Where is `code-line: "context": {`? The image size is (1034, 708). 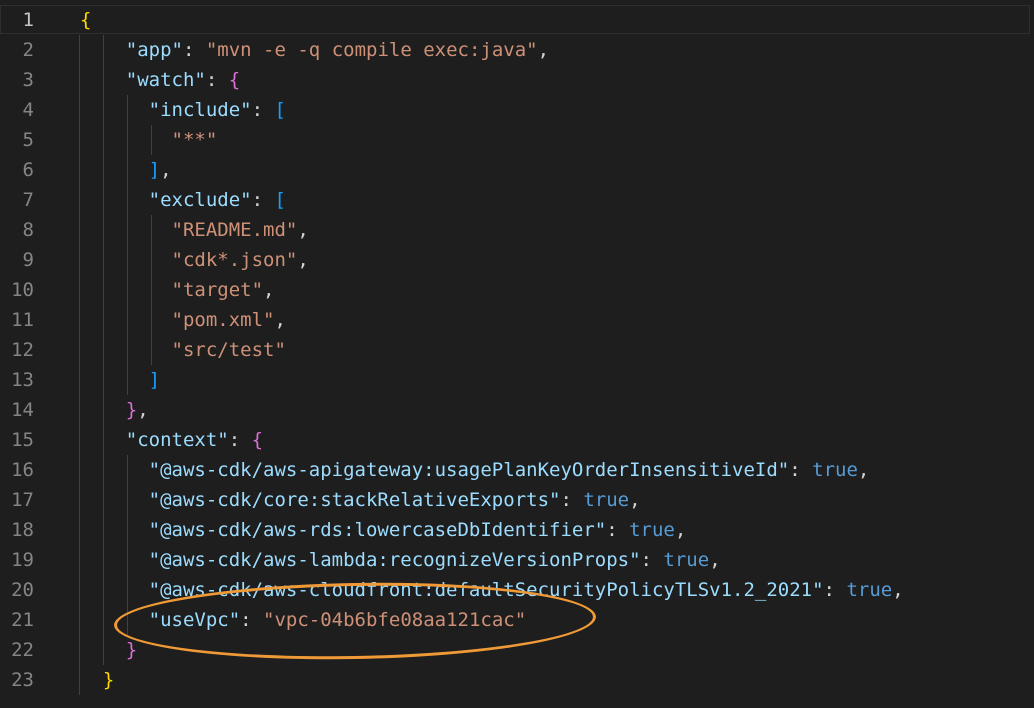 code-line: "context": { is located at coordinates (194, 440).